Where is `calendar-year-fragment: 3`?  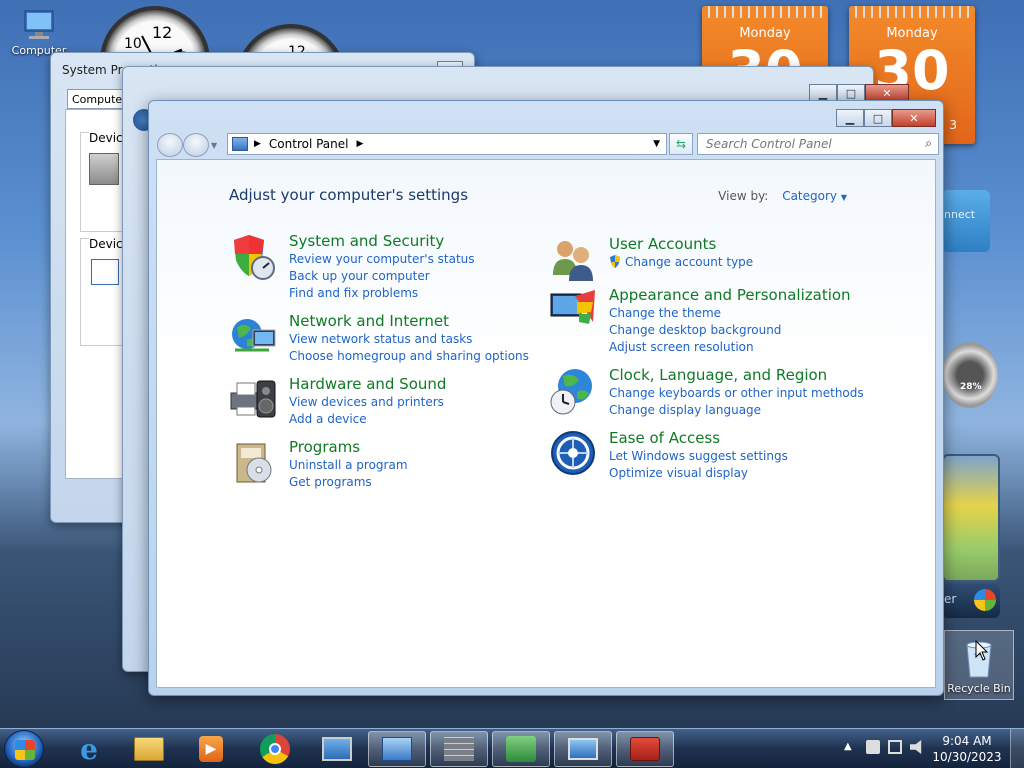 calendar-year-fragment: 3 is located at coordinates (953, 125).